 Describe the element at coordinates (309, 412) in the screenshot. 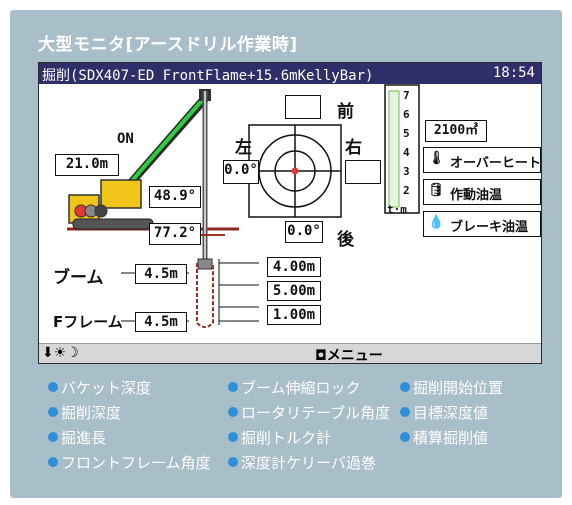

I see `legend-item-4: ロータリテーブル角度` at that location.